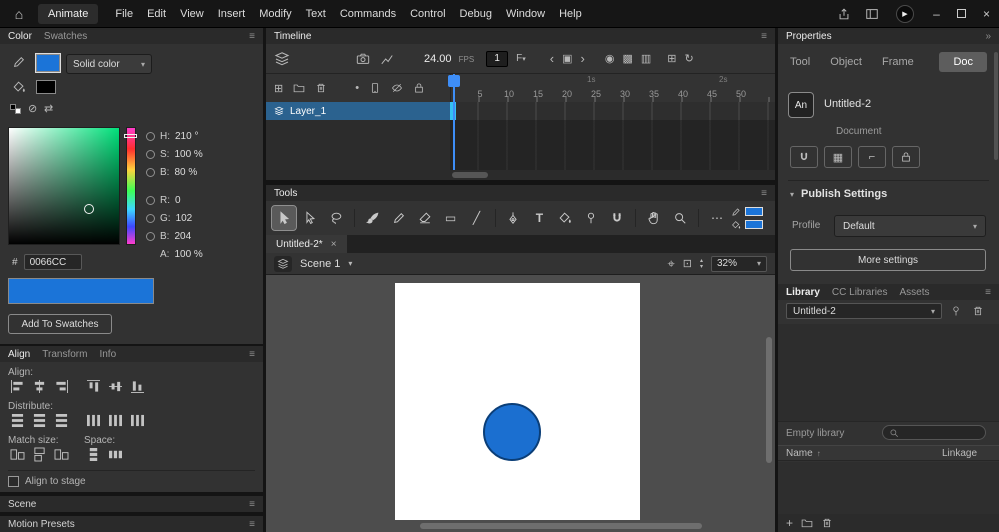 This screenshot has height=532, width=999. I want to click on selection-tool, so click(284, 218).